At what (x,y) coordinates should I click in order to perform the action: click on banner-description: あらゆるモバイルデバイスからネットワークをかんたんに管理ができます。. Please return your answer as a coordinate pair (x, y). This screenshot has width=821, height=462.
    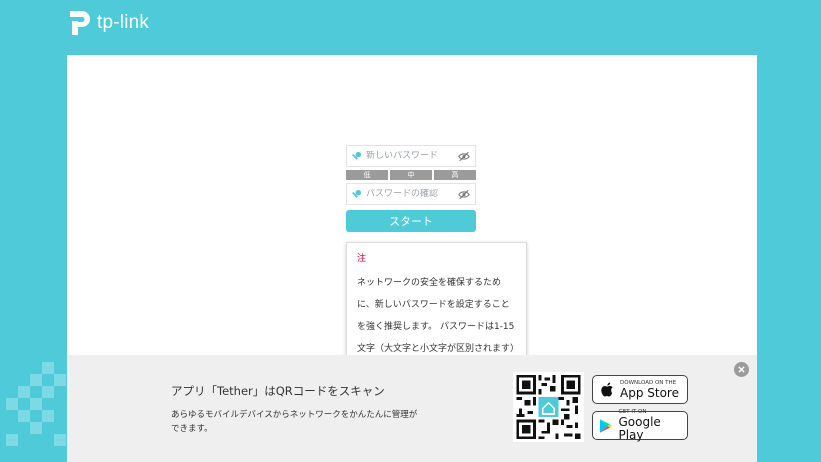
    Looking at the image, I should click on (294, 422).